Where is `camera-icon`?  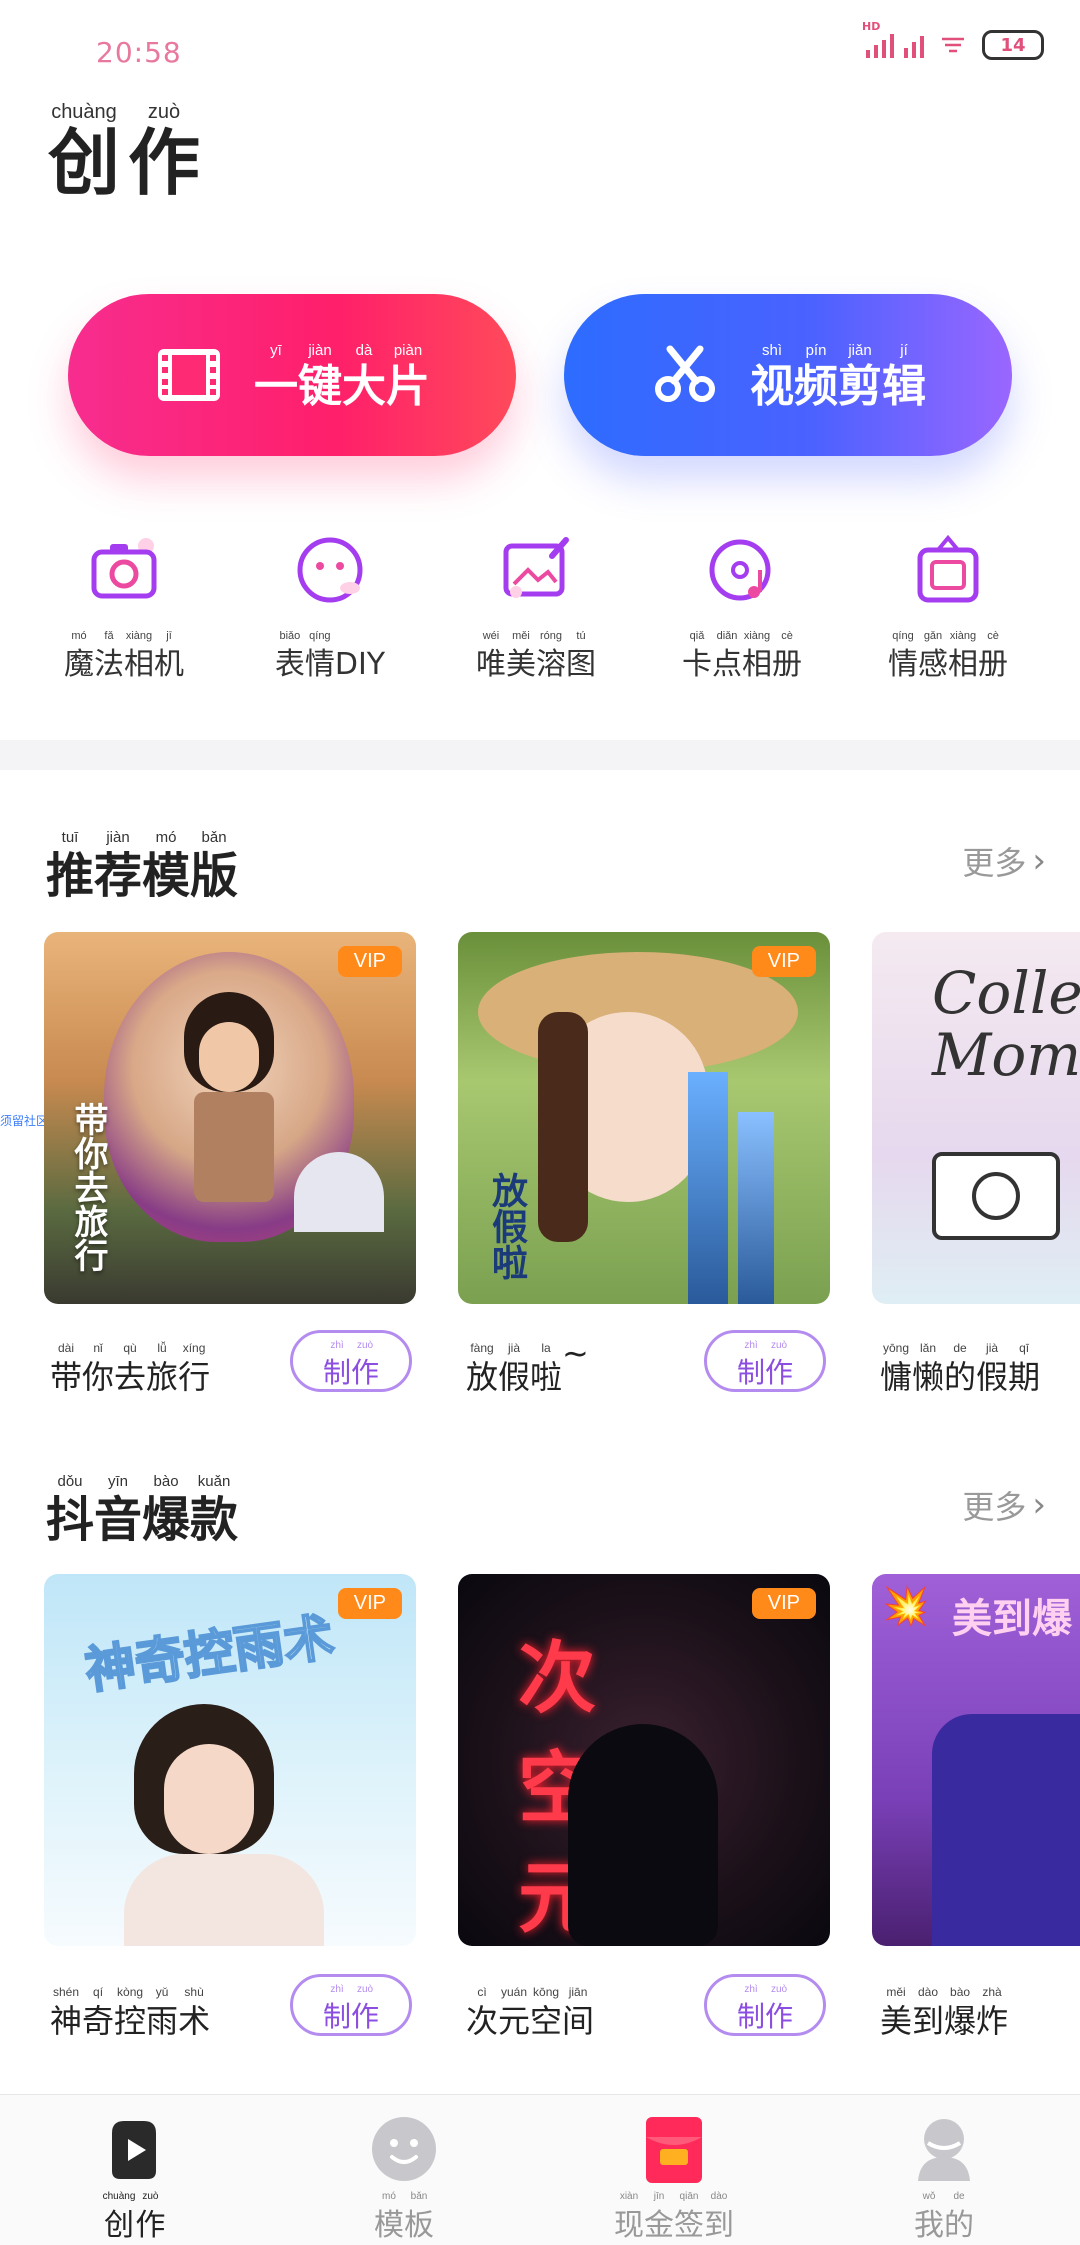 camera-icon is located at coordinates (124, 568).